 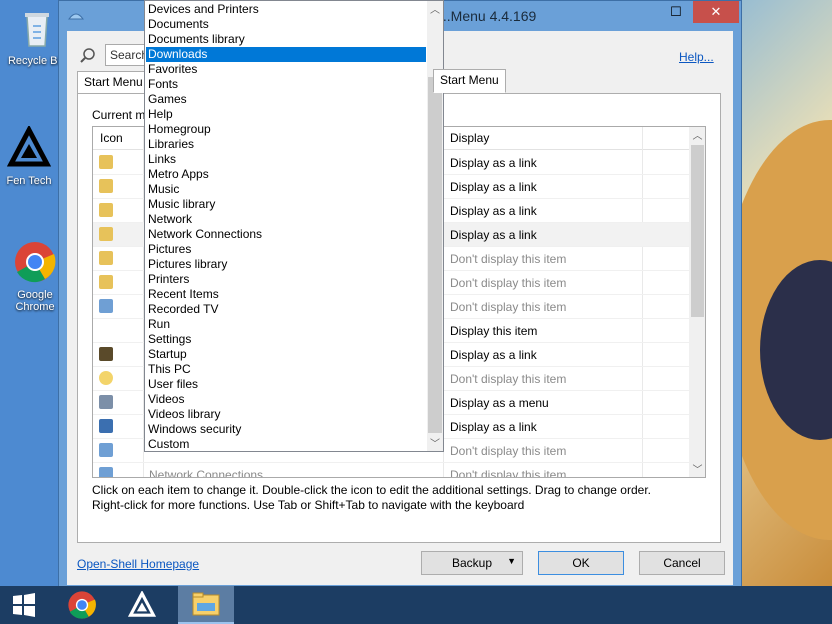 I want to click on desktop-icon-label: Fen Tech, so click(x=29, y=181).